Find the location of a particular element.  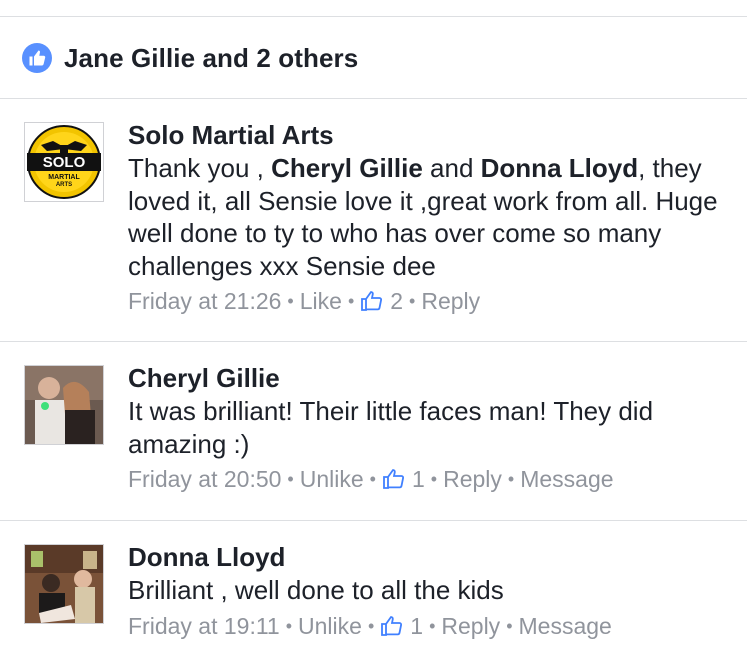

logo-text: SOLO is located at coordinates (64, 162).